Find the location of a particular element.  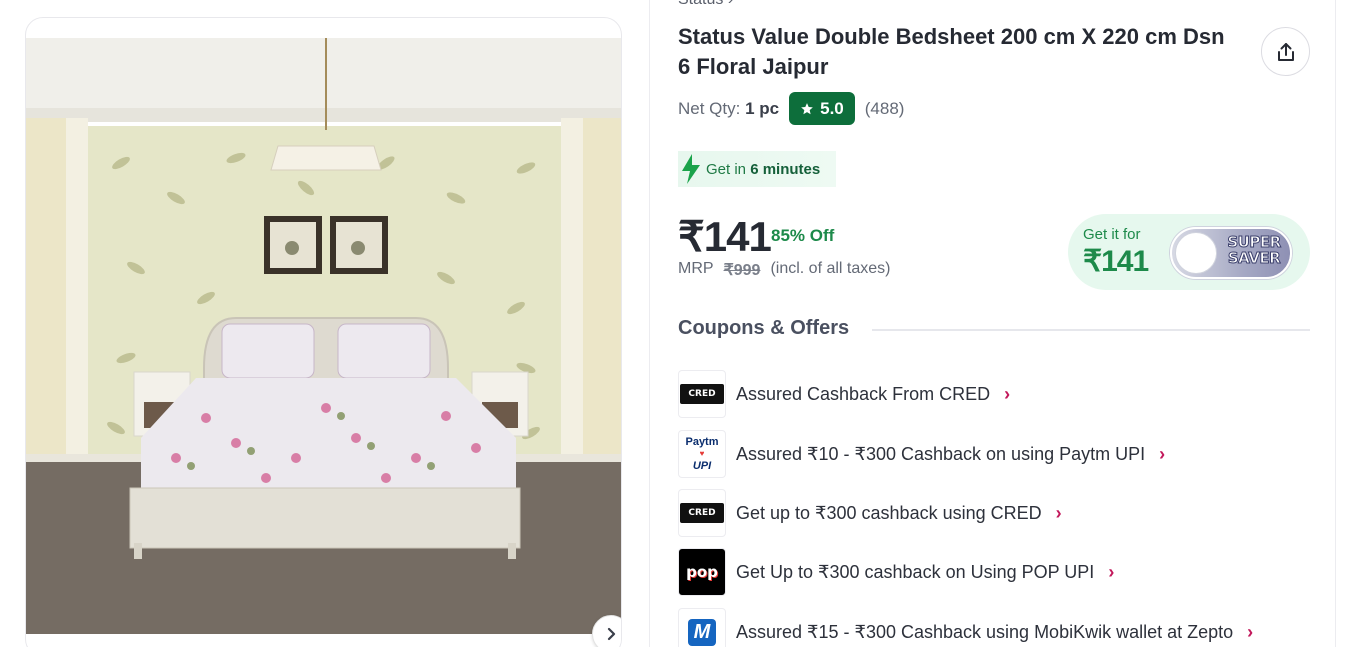

mrp-value: ₹999 is located at coordinates (742, 270).